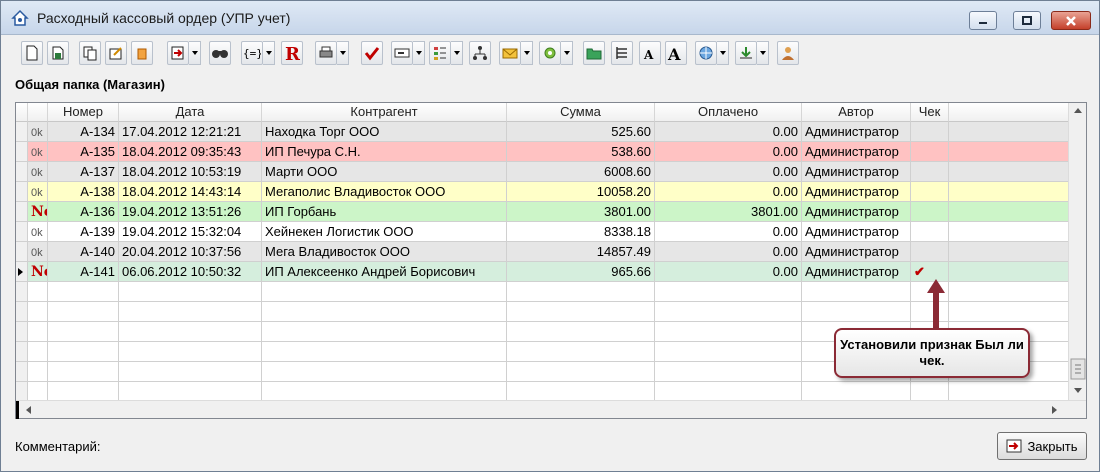  Describe the element at coordinates (527, 53) in the screenshot. I see `mail-dropdown` at that location.